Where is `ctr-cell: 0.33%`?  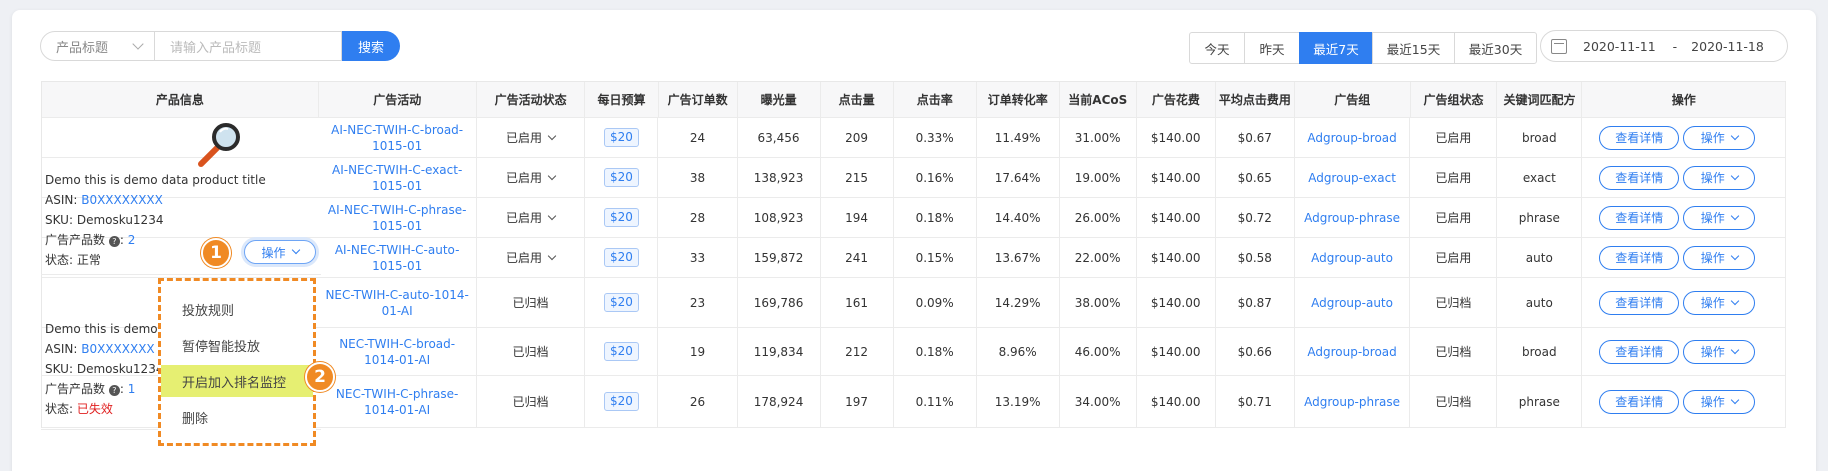
ctr-cell: 0.33% is located at coordinates (935, 137).